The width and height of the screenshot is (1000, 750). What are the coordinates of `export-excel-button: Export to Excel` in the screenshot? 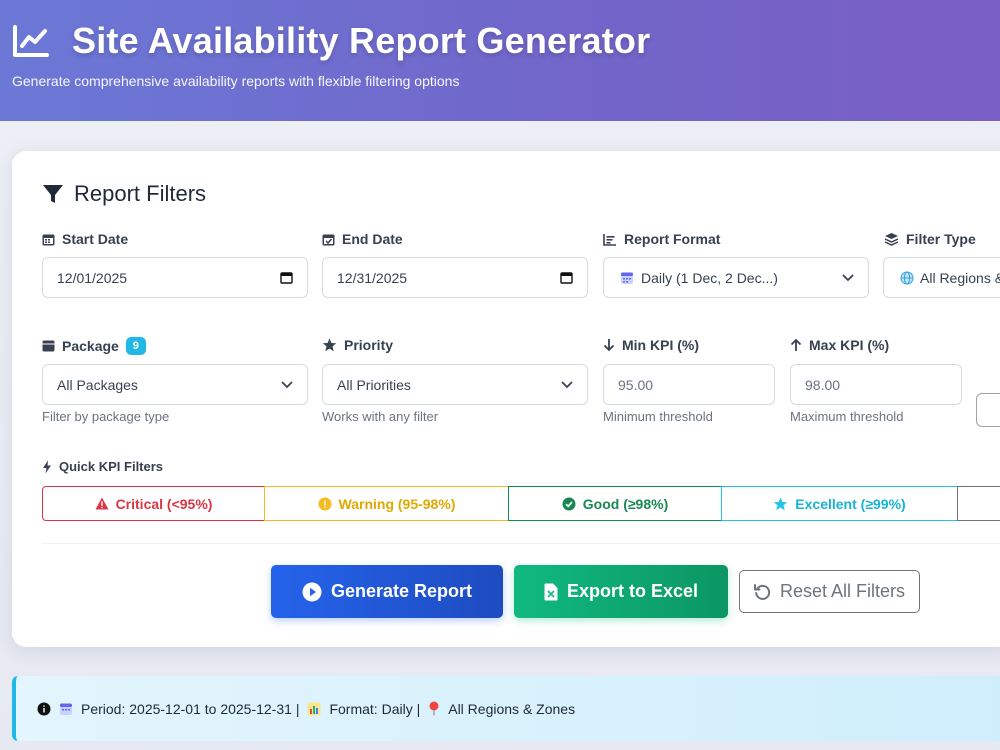 It's located at (621, 591).